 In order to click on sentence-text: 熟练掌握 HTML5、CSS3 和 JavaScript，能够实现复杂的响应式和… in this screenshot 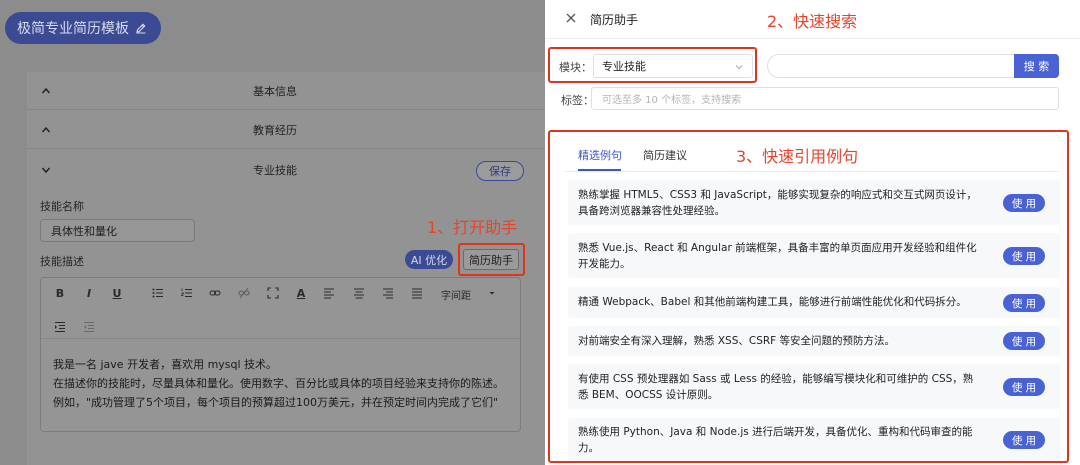, I will do `click(777, 203)`.